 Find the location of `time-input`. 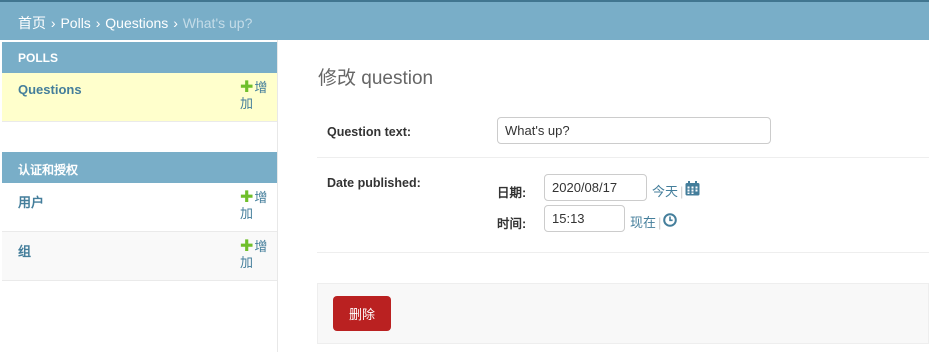

time-input is located at coordinates (584, 218).